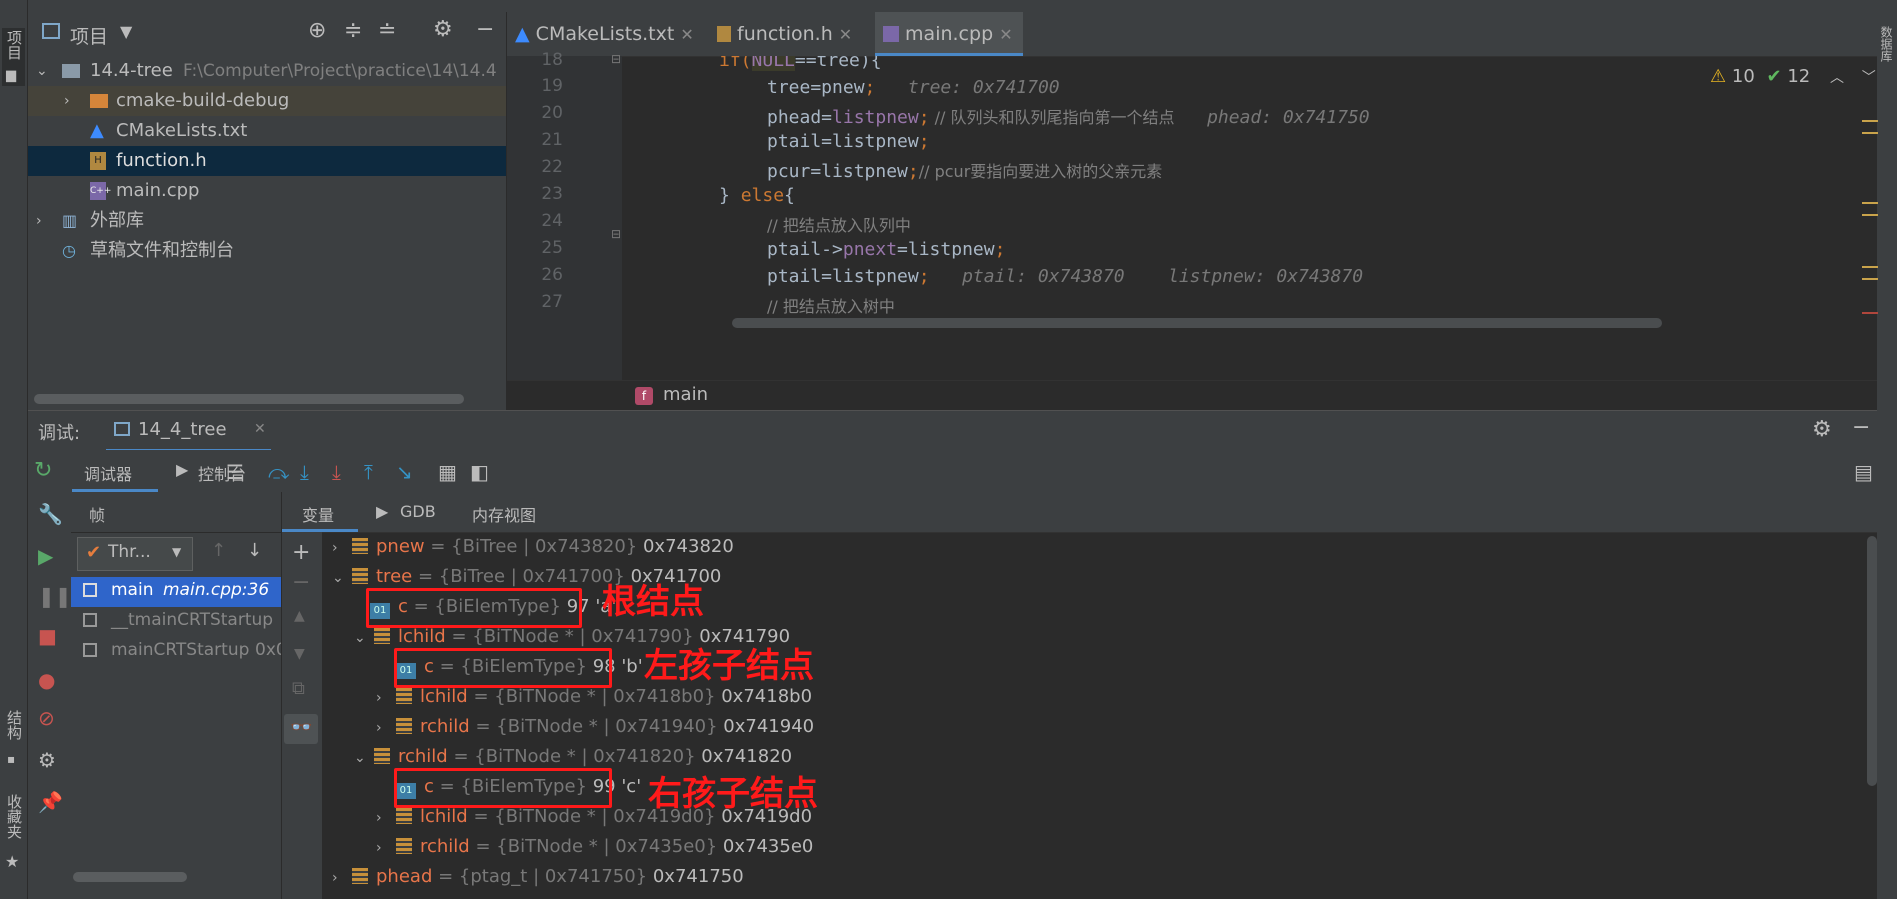  I want to click on tab-main-cpp: main.cpp ✕, so click(949, 34).